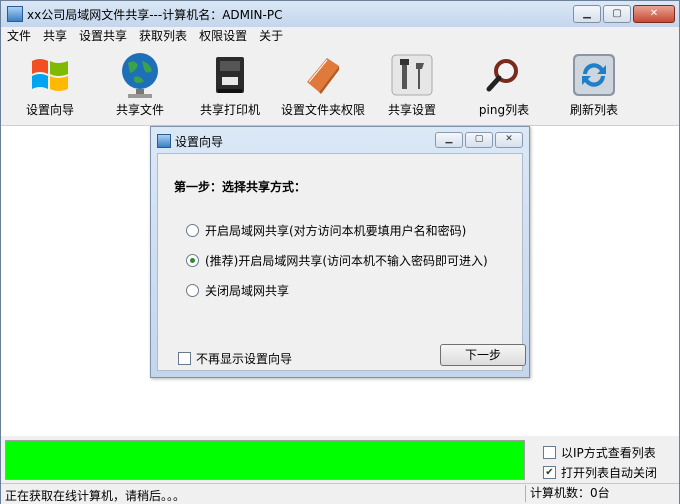 Image resolution: width=680 pixels, height=504 pixels. I want to click on option-disable-share: 关闭局域网共享, so click(237, 290).